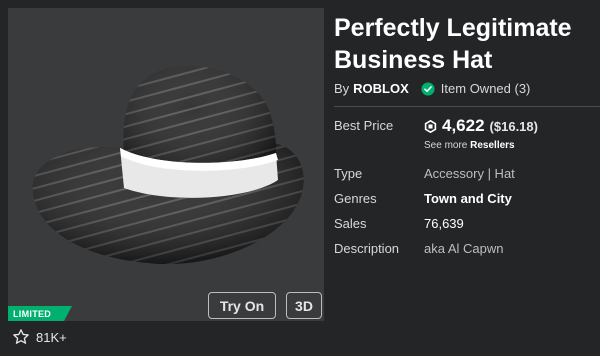 This screenshot has height=356, width=600. What do you see at coordinates (444, 223) in the screenshot?
I see `sales-value: 76,639` at bounding box center [444, 223].